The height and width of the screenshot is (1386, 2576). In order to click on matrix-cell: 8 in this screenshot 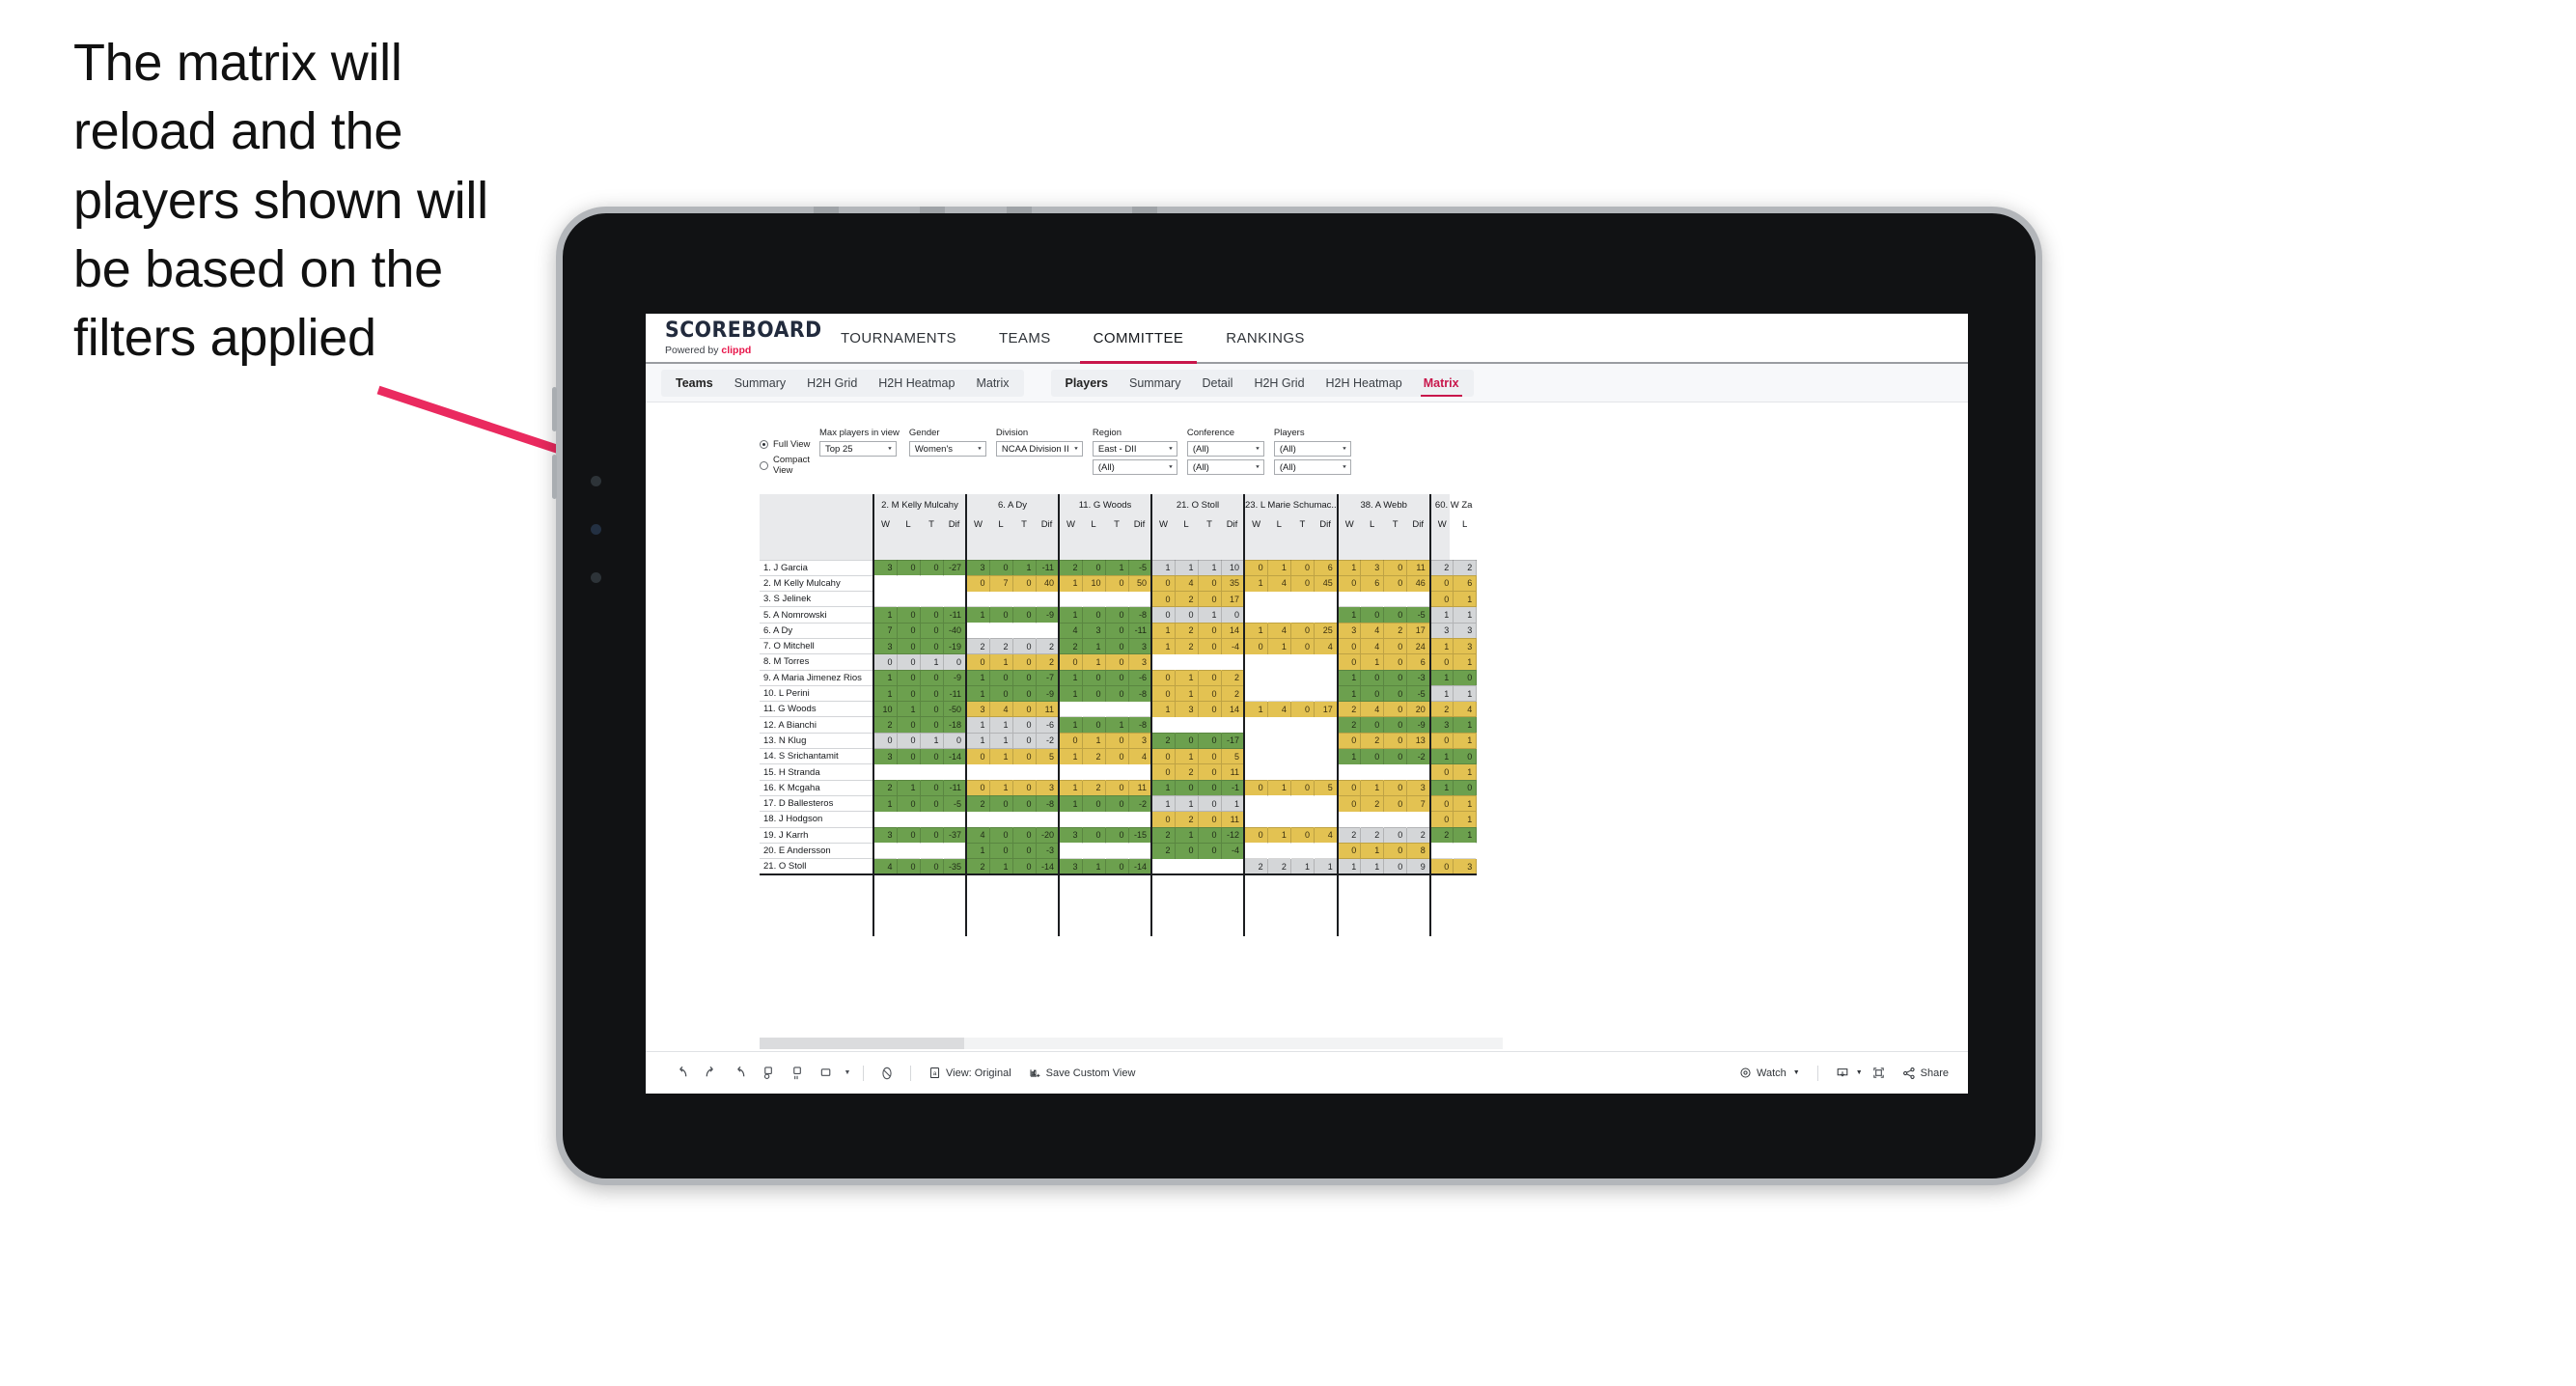, I will do `click(1418, 850)`.